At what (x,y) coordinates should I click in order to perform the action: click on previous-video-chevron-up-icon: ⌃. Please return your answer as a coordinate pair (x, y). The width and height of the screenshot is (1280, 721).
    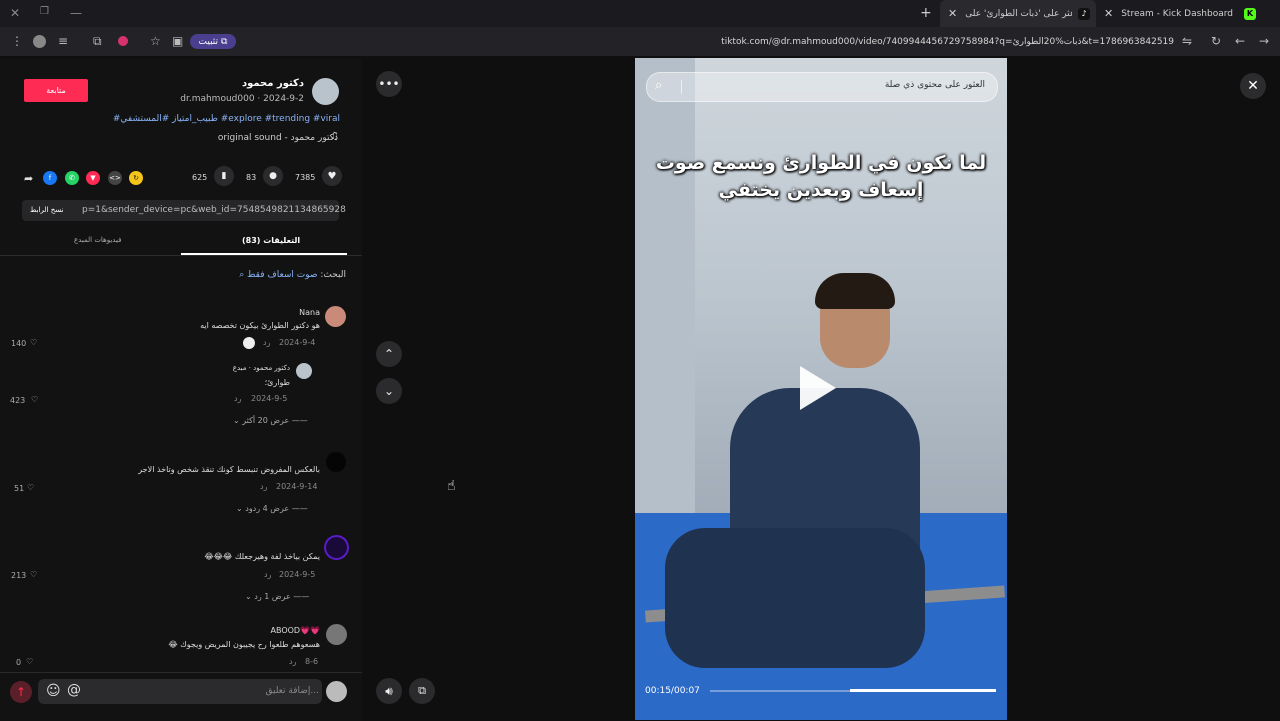
    Looking at the image, I should click on (389, 354).